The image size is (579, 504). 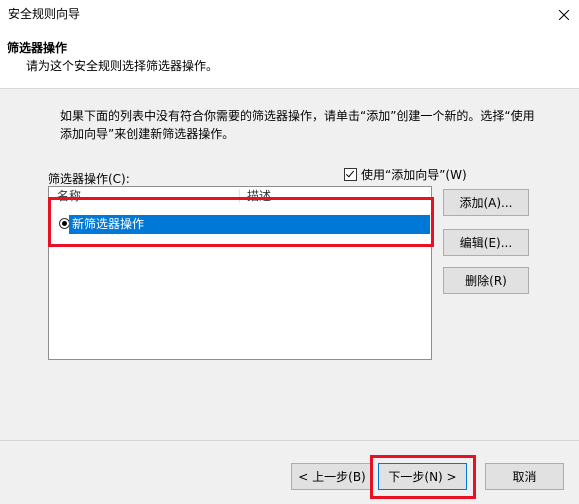 I want to click on header-title: 筛选器操作, so click(x=37, y=48).